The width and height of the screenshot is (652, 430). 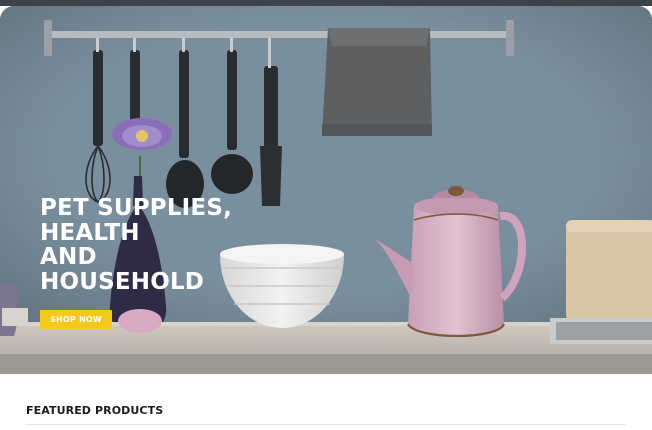 What do you see at coordinates (136, 208) in the screenshot?
I see `hero-title-line: PET SUPPLIES,` at bounding box center [136, 208].